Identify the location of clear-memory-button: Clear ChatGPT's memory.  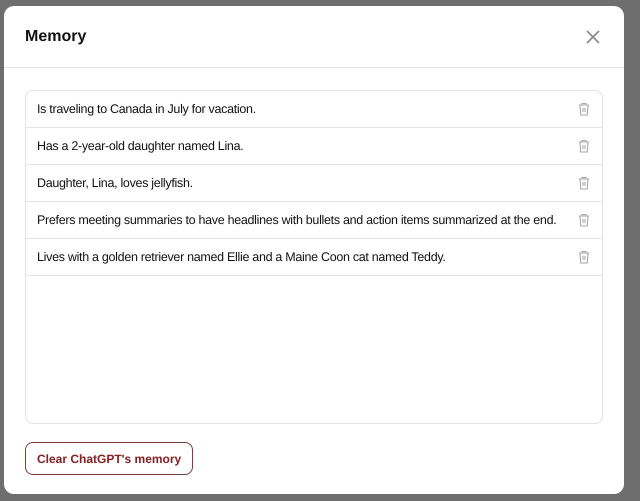
(109, 458).